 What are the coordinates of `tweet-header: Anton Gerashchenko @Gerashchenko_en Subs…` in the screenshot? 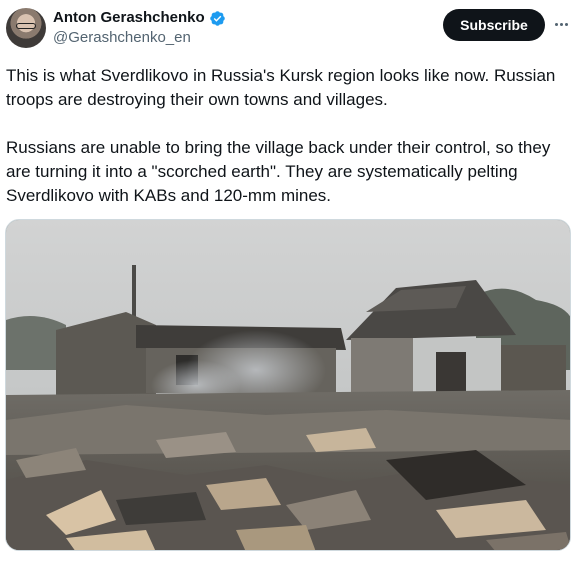 It's located at (290, 29).